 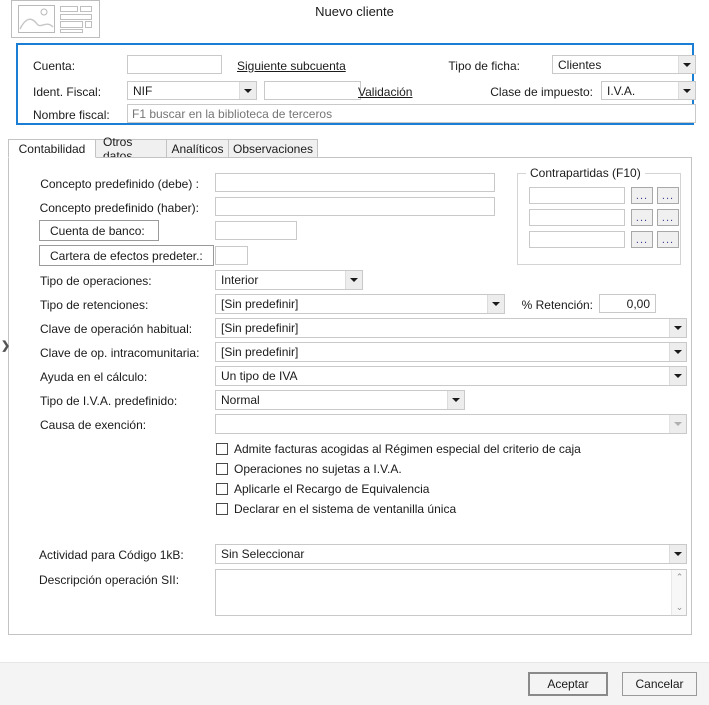 What do you see at coordinates (197, 148) in the screenshot?
I see `tab-analiticos: Analíticos` at bounding box center [197, 148].